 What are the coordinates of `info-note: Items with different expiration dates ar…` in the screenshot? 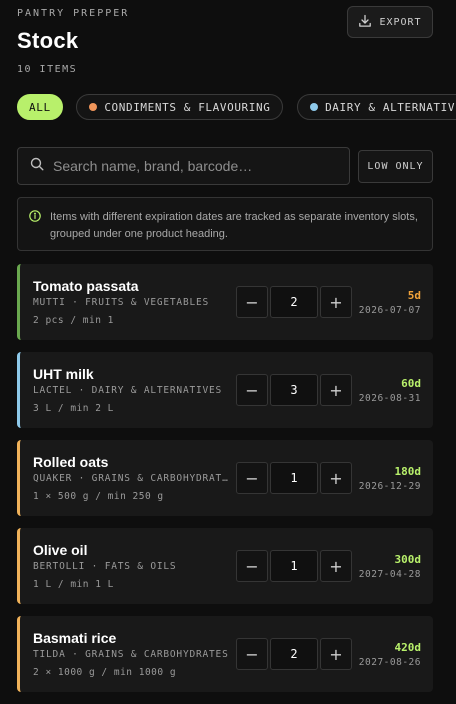 It's located at (225, 224).